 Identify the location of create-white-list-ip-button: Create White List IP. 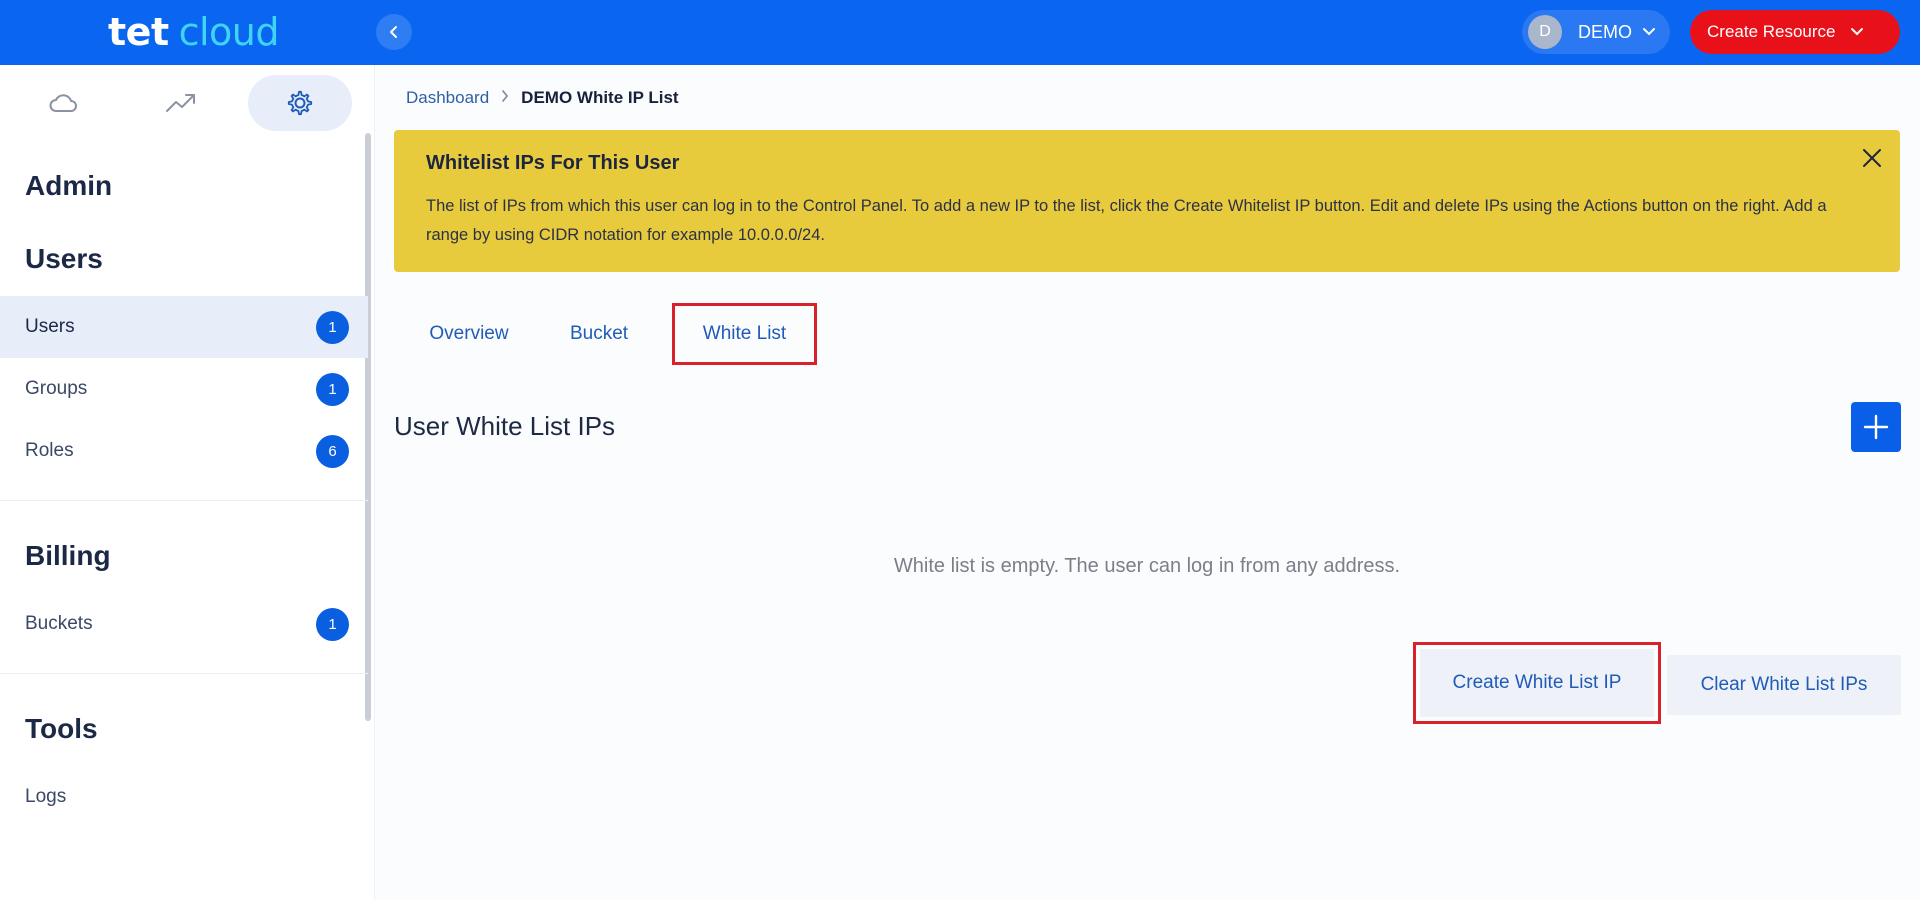
(1537, 683).